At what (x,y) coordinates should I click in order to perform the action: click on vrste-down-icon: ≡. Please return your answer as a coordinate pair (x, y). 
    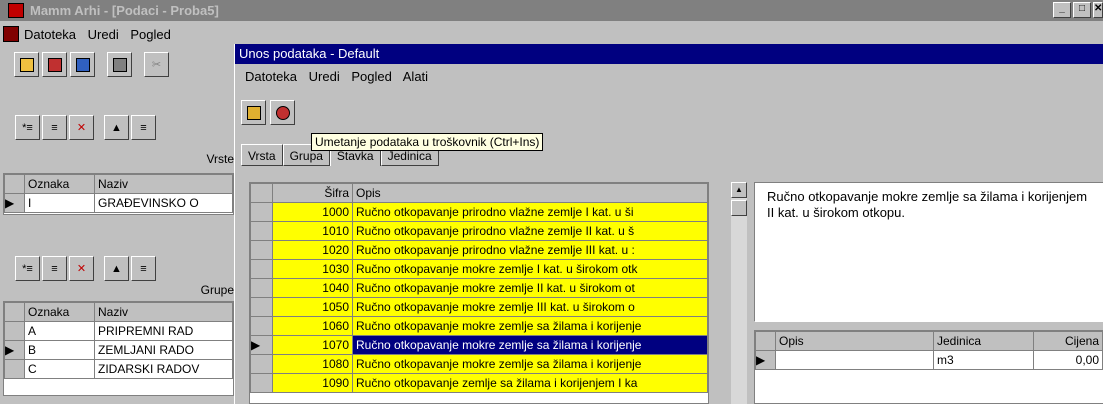
    Looking at the image, I should click on (143, 127).